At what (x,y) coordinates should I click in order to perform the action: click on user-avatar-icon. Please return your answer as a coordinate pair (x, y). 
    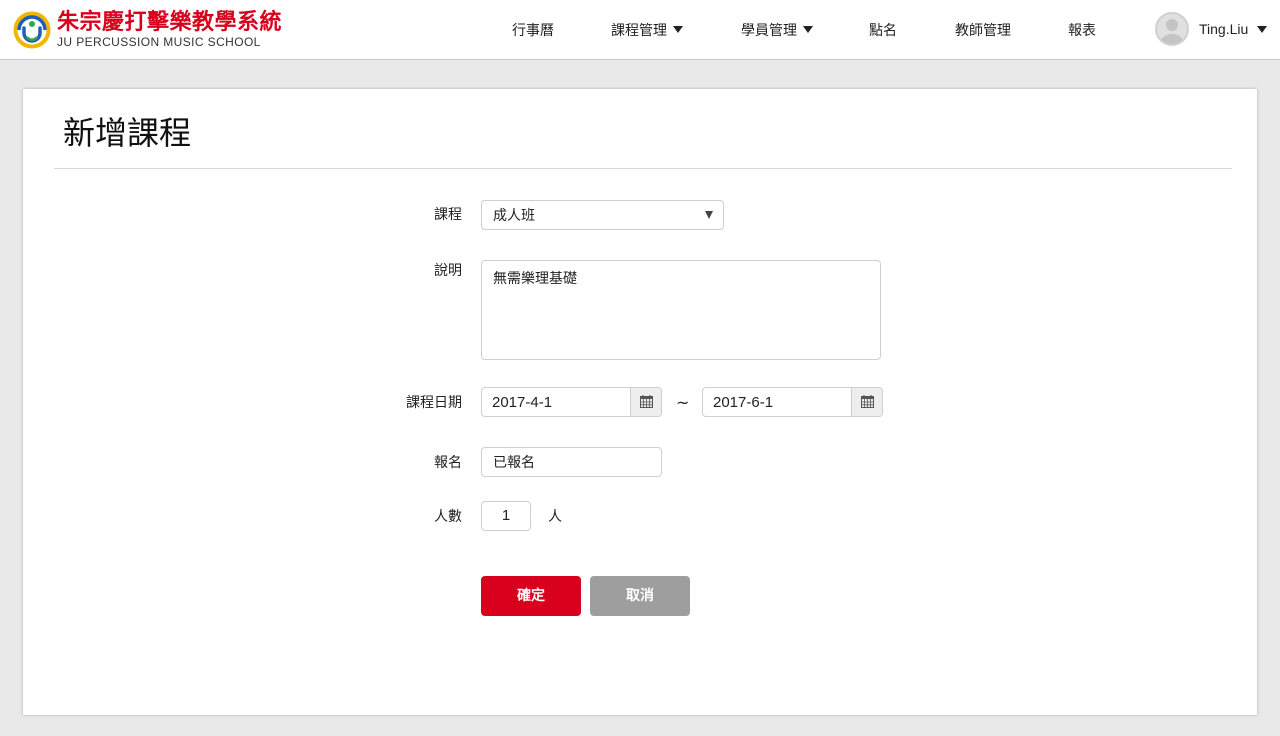
    Looking at the image, I should click on (1172, 29).